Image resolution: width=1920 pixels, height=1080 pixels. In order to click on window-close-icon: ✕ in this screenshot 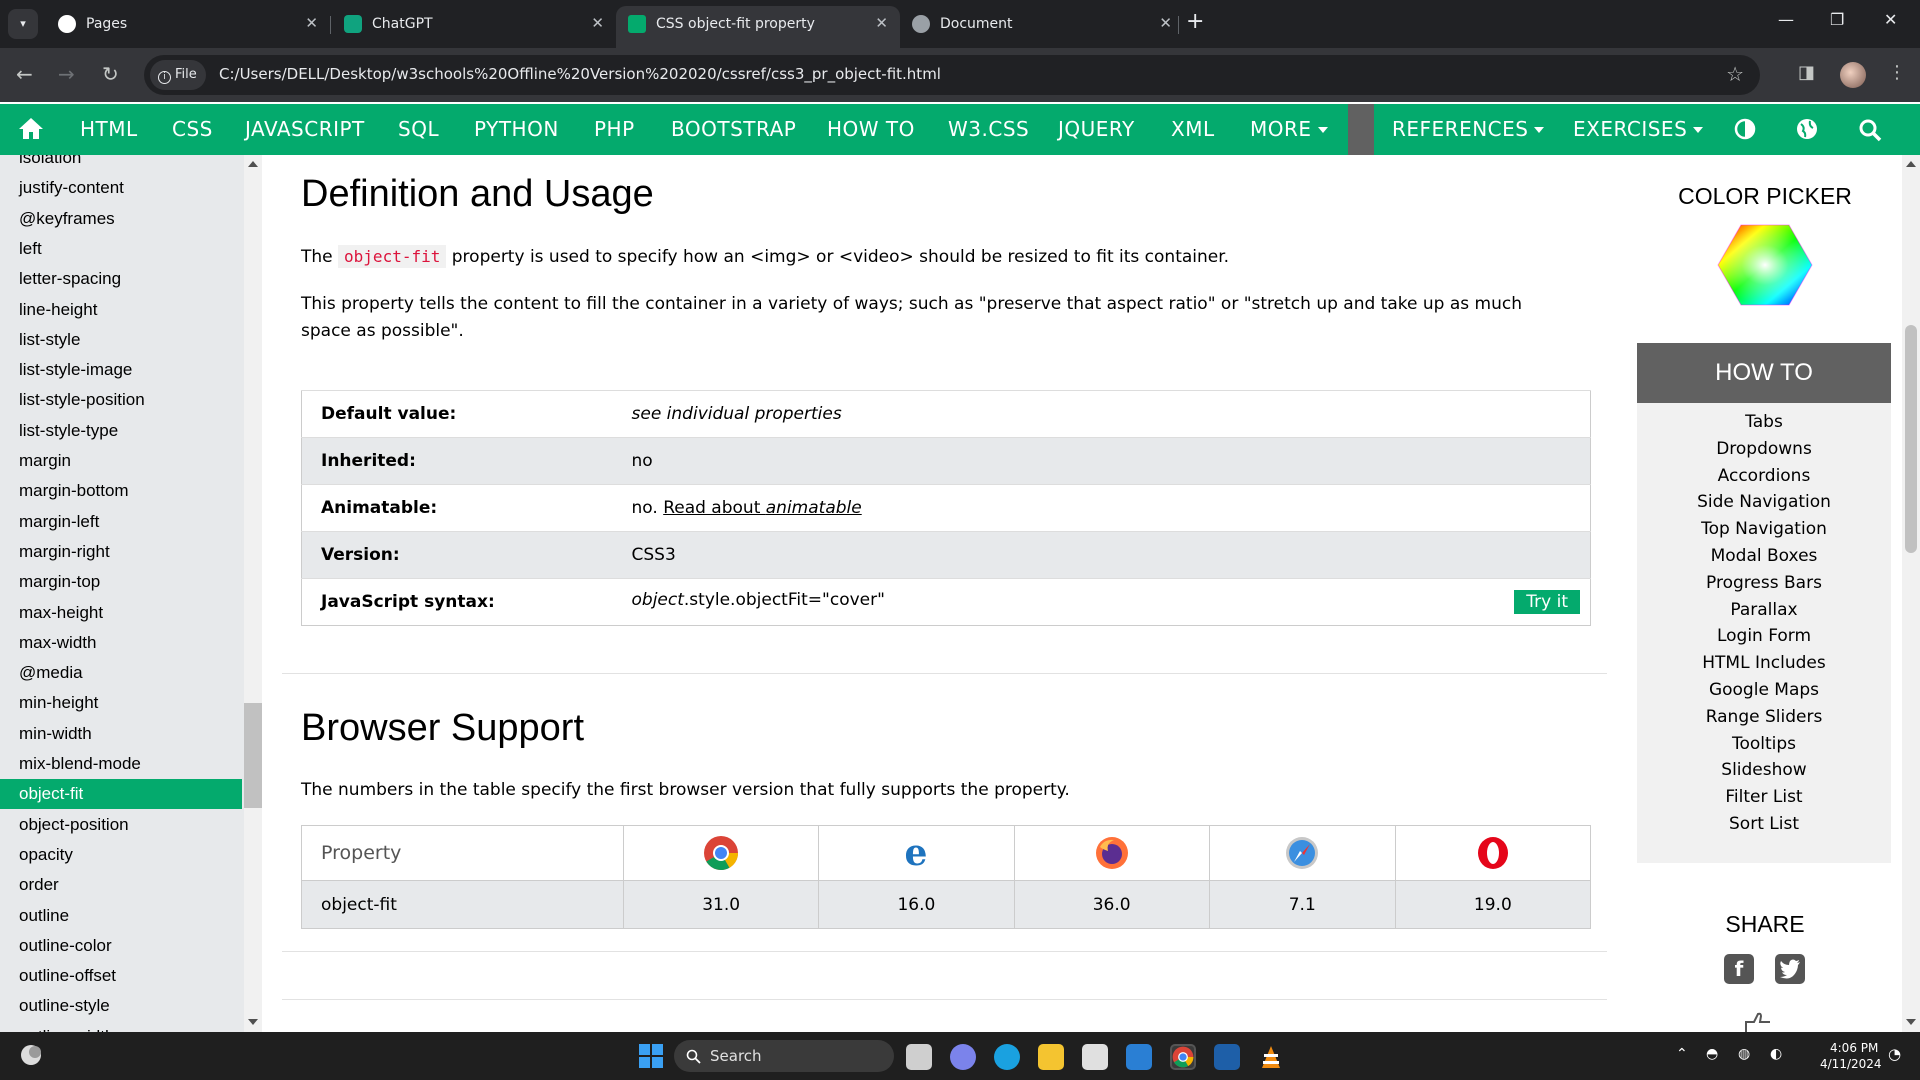, I will do `click(1890, 19)`.